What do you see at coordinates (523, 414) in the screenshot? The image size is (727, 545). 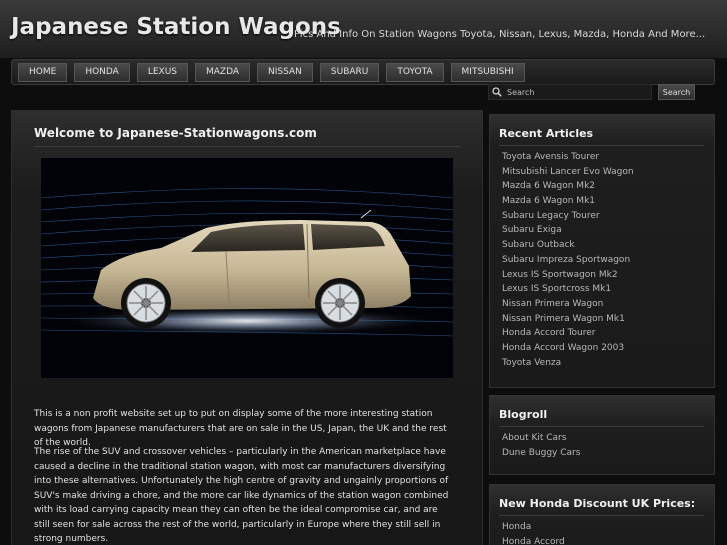 I see `blogroll-heading: Blogroll` at bounding box center [523, 414].